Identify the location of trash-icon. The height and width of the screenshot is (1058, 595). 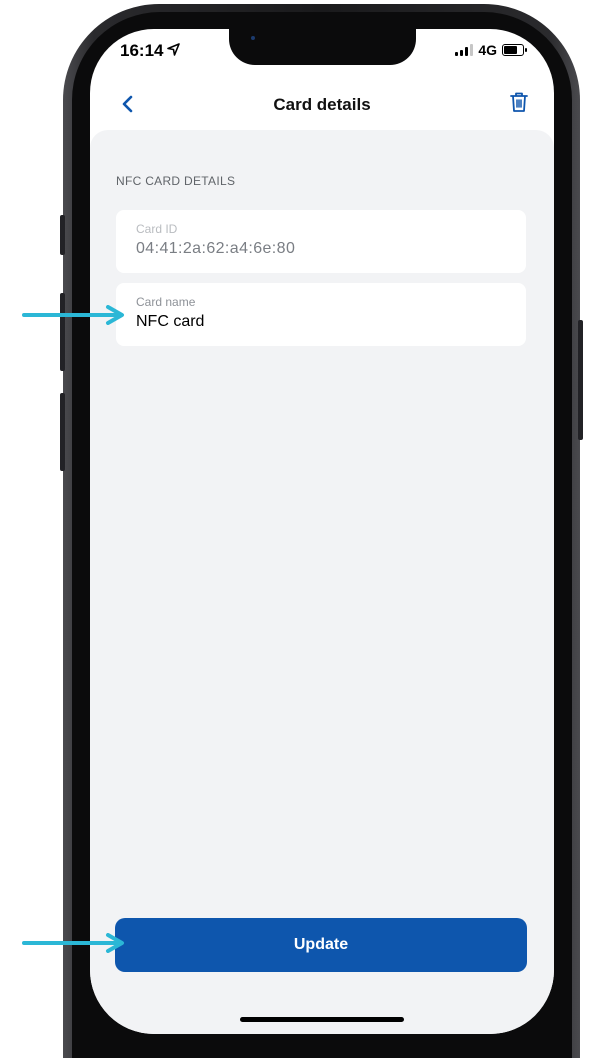
(519, 104).